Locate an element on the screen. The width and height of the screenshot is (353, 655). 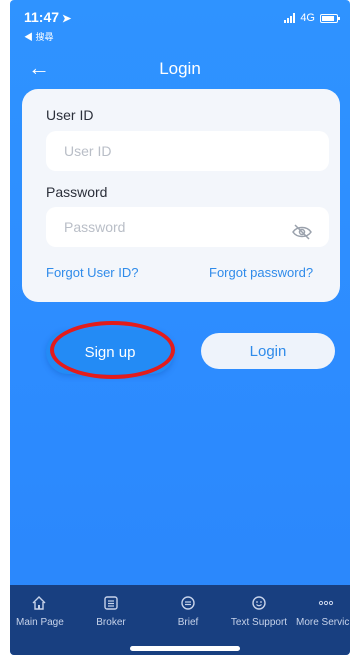
password-label: Password is located at coordinates (77, 192).